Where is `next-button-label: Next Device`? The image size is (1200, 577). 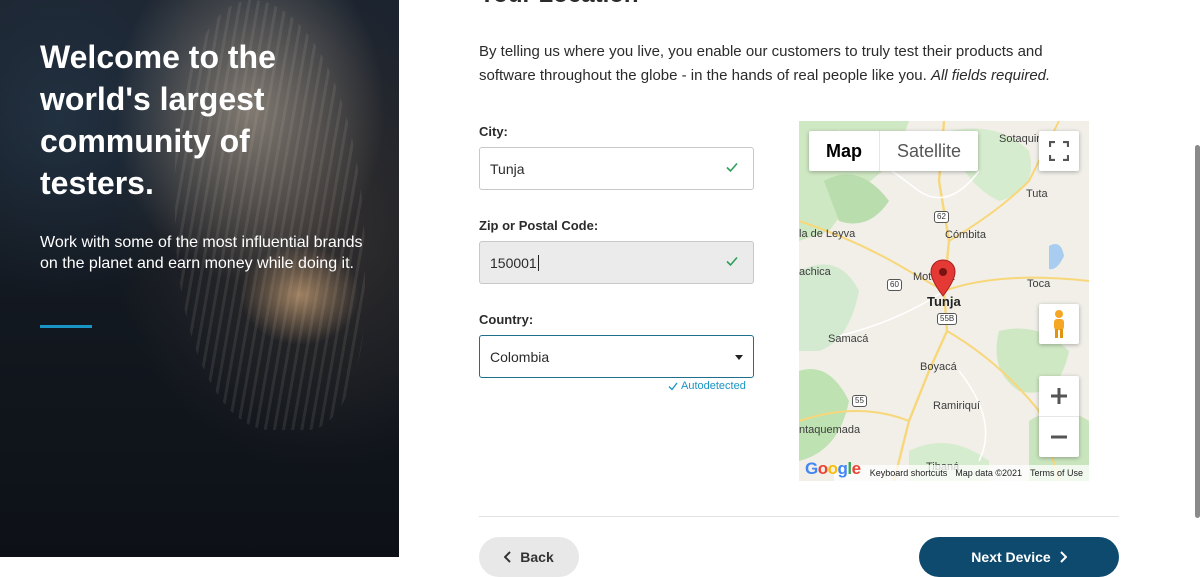
next-button-label: Next Device is located at coordinates (1011, 557).